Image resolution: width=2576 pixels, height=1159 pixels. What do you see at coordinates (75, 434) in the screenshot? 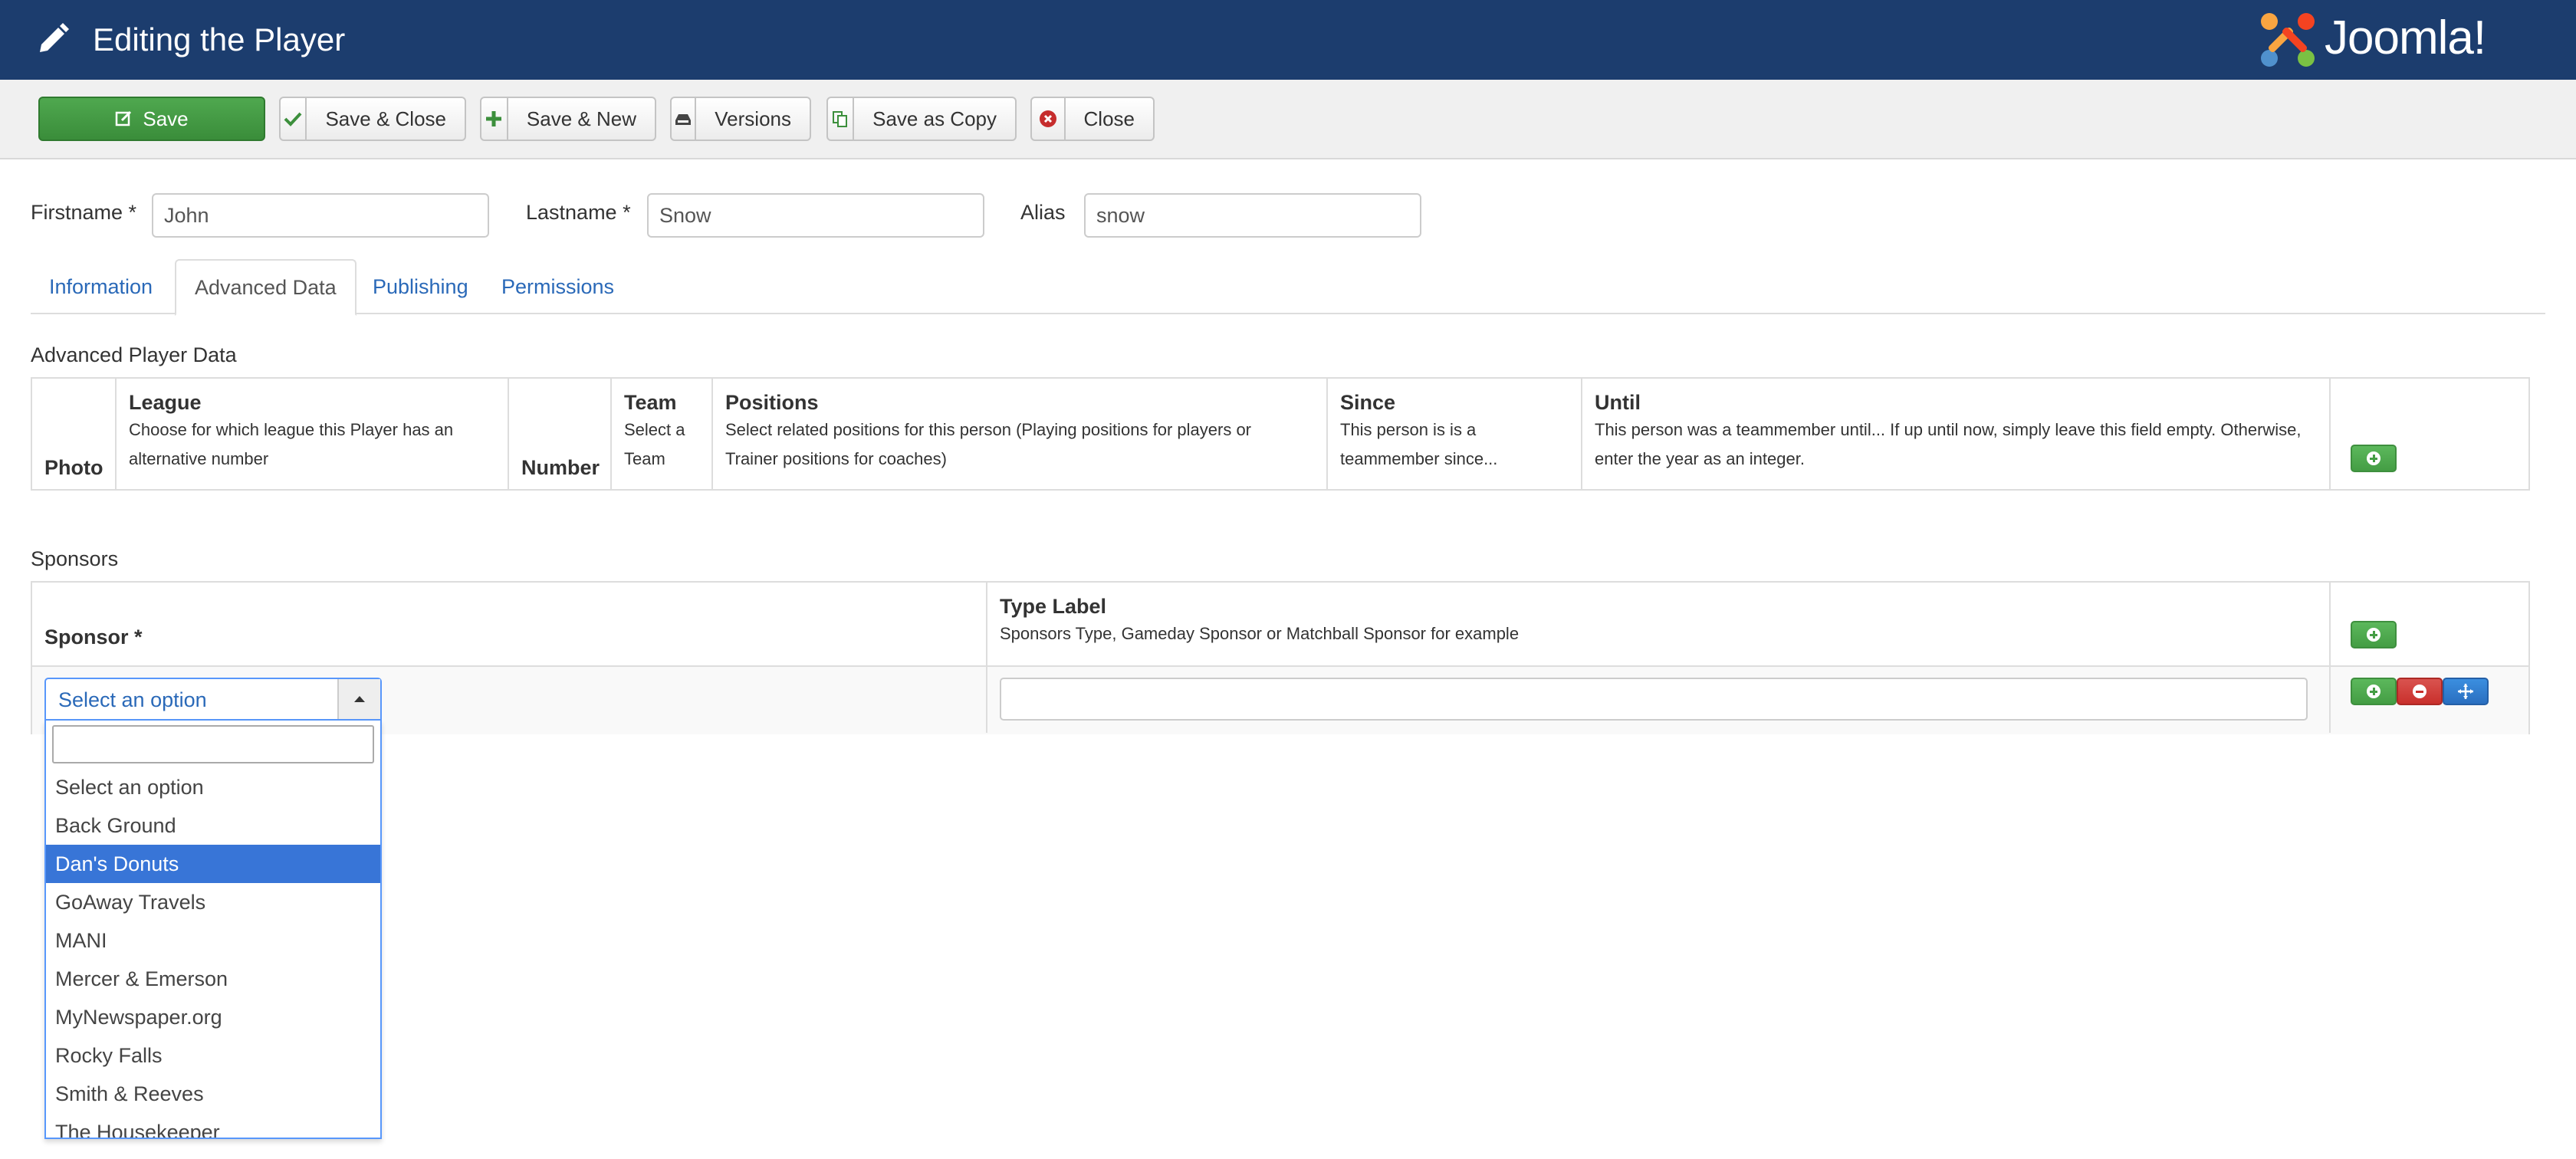
I see `photo-column: Photo` at bounding box center [75, 434].